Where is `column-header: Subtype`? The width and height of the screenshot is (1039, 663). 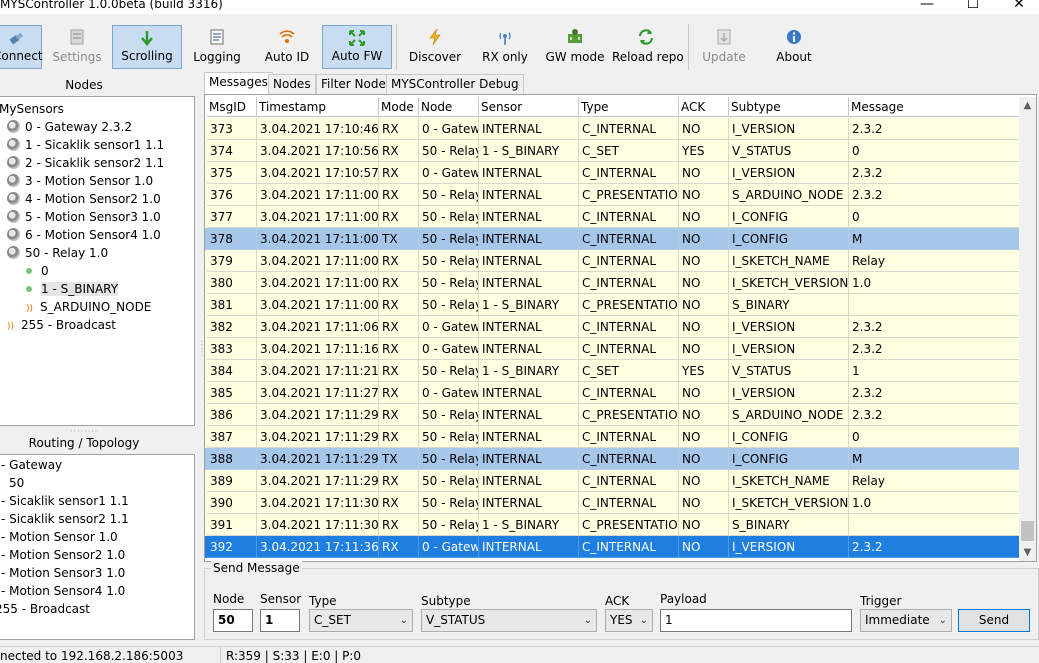
column-header: Subtype is located at coordinates (789, 107).